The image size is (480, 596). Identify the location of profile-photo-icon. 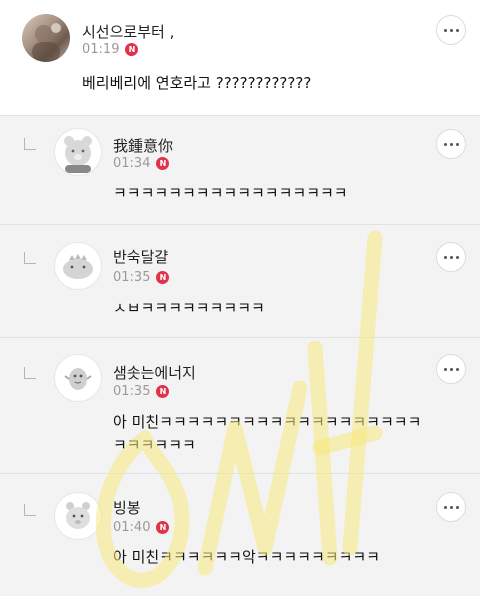
(46, 42).